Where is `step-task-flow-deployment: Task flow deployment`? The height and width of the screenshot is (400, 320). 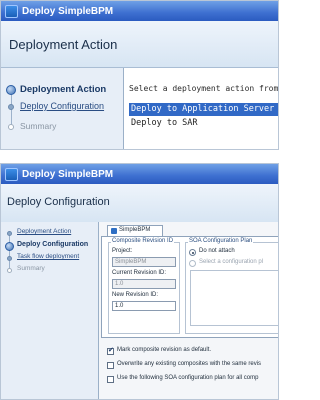 step-task-flow-deployment: Task flow deployment is located at coordinates (48, 256).